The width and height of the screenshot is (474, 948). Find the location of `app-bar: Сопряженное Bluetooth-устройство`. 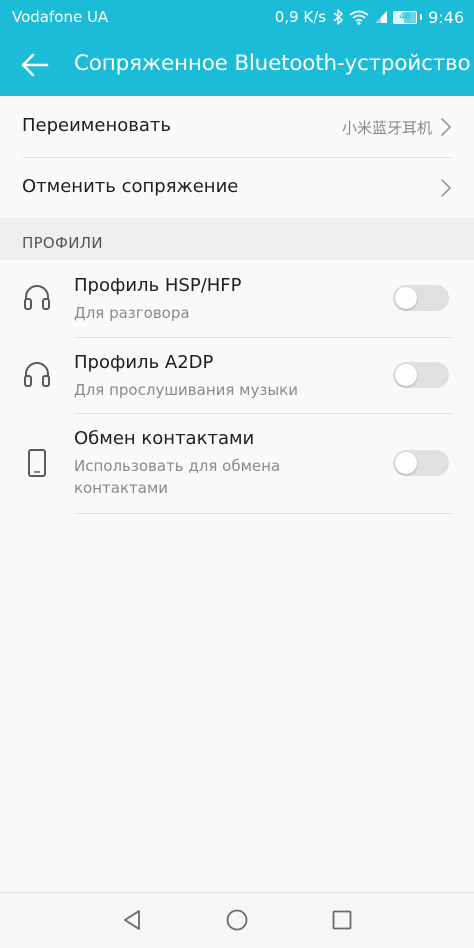

app-bar: Сопряженное Bluetooth-устройство is located at coordinates (237, 65).